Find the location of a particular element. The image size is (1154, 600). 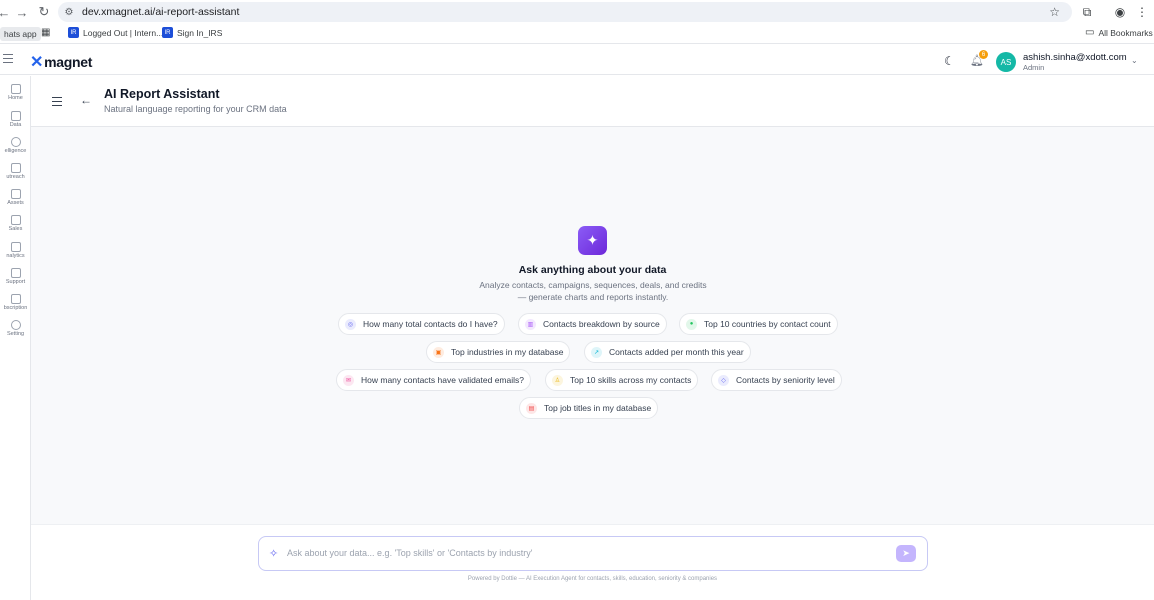

suggestion-chip: ◇ Contacts by seniority level is located at coordinates (776, 380).